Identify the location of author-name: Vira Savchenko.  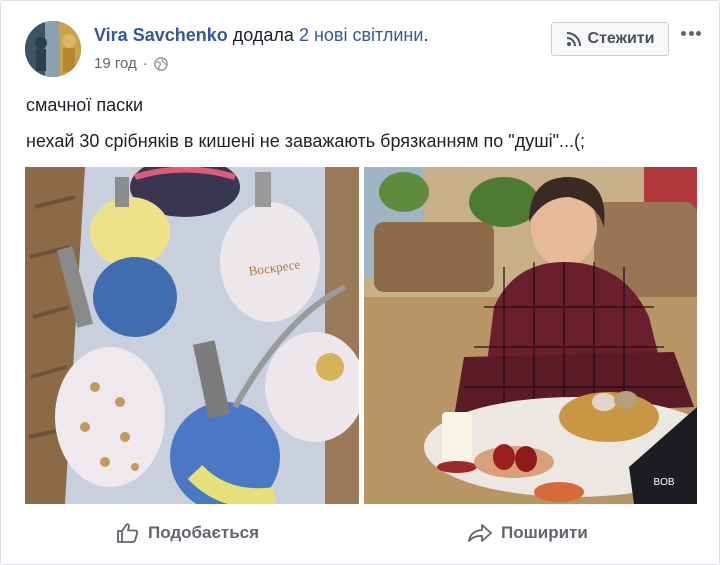
(161, 35).